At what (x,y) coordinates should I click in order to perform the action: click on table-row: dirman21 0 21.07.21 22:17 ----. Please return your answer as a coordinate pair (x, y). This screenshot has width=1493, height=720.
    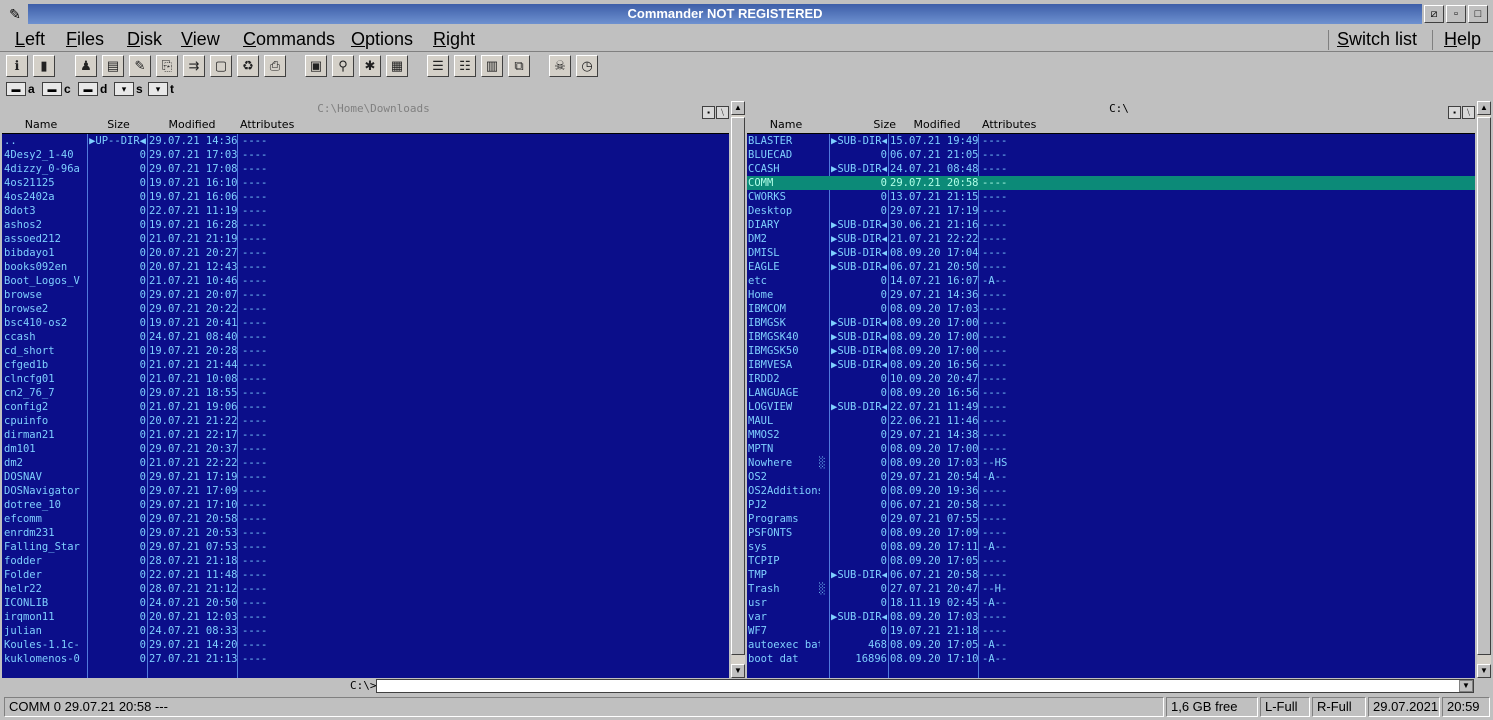
    Looking at the image, I should click on (365, 435).